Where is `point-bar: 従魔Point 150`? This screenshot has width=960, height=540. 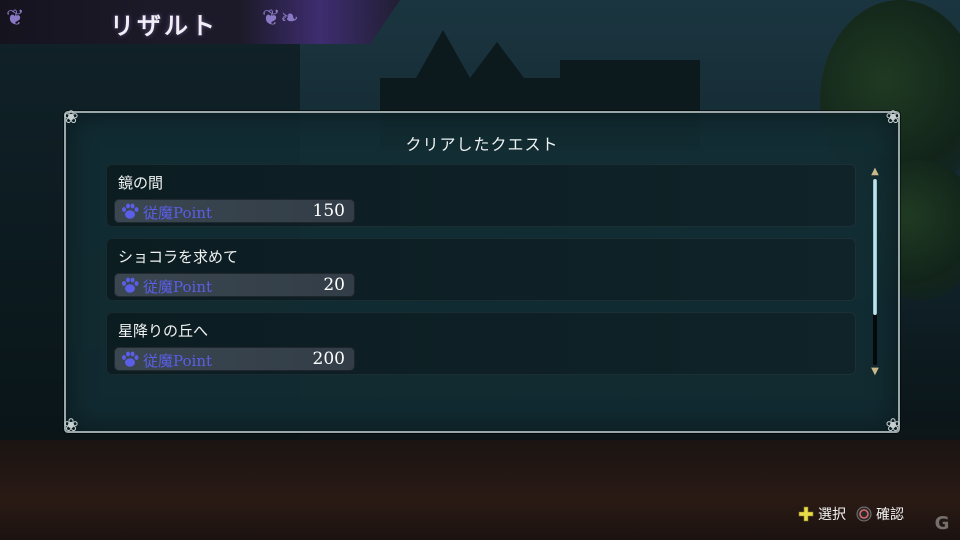
point-bar: 従魔Point 150 is located at coordinates (234, 211).